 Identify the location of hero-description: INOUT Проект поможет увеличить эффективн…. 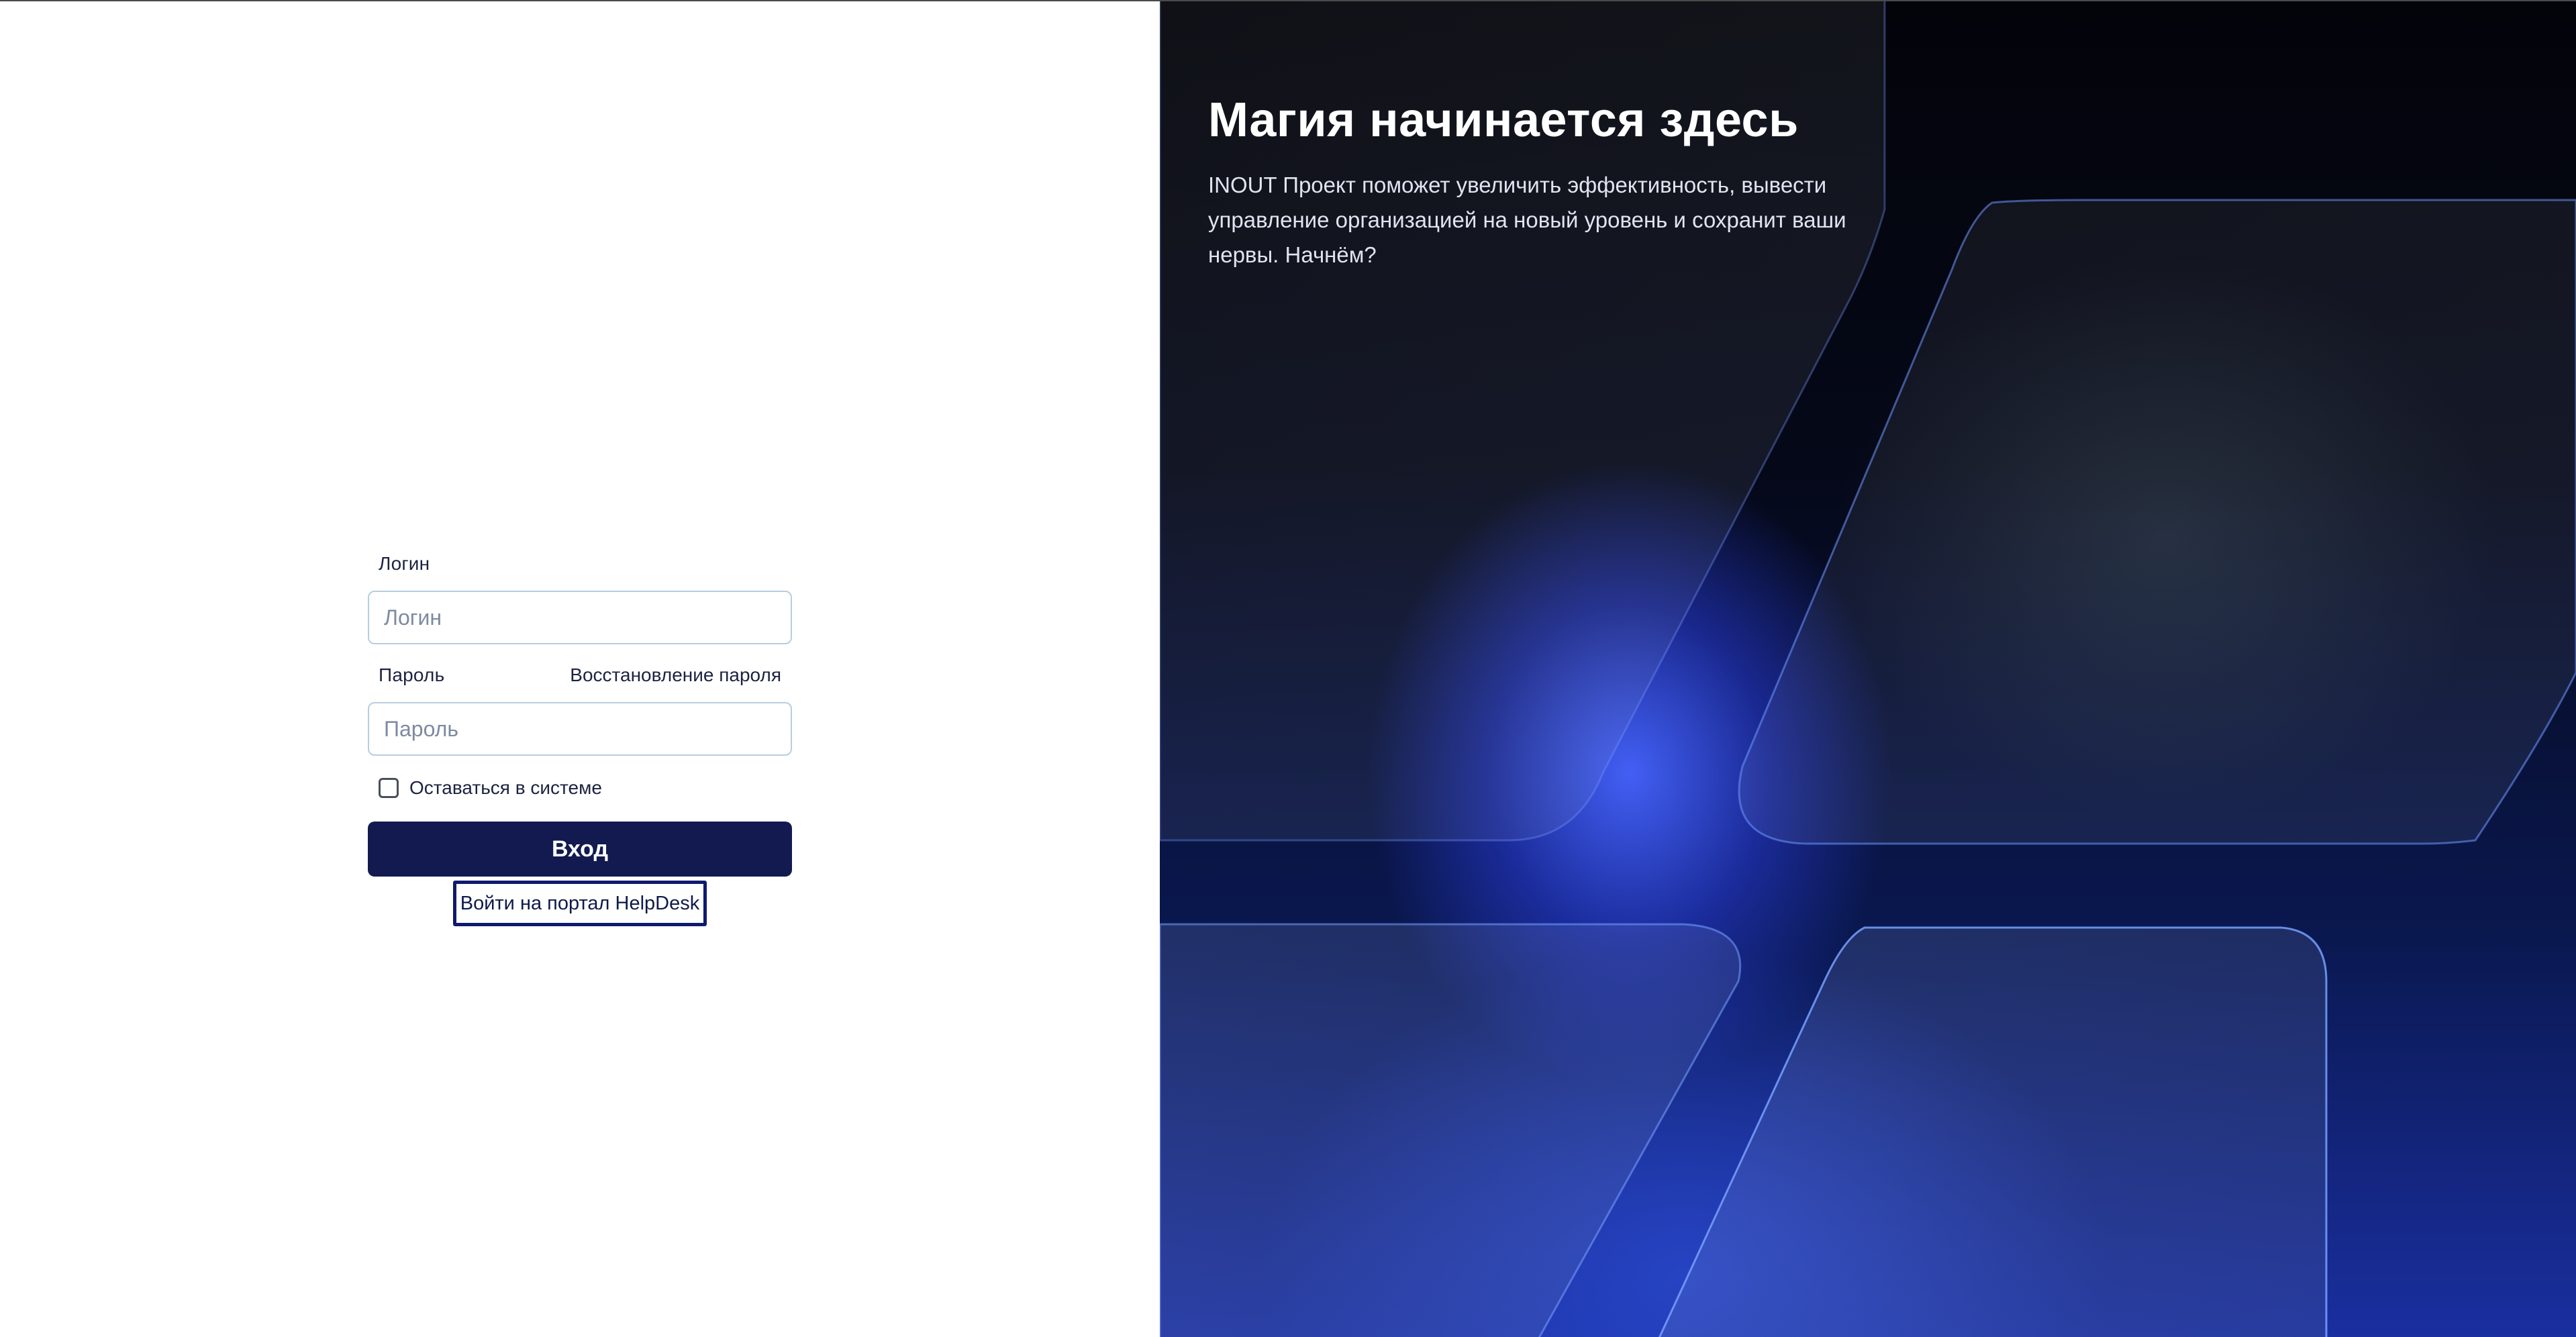
(1527, 219).